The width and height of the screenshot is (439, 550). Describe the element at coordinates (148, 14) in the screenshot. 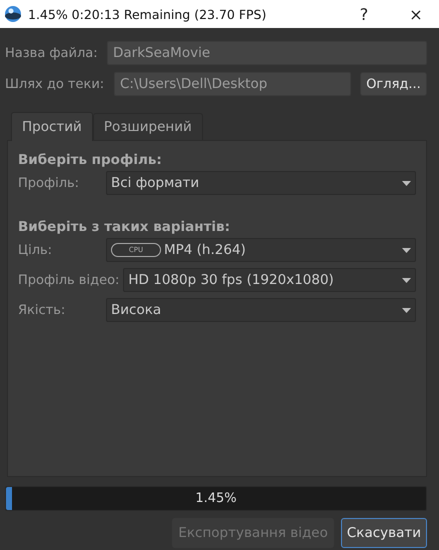

I see `window-title: 1.45% 0:20:13 Remaining (23.70 FPS)` at that location.